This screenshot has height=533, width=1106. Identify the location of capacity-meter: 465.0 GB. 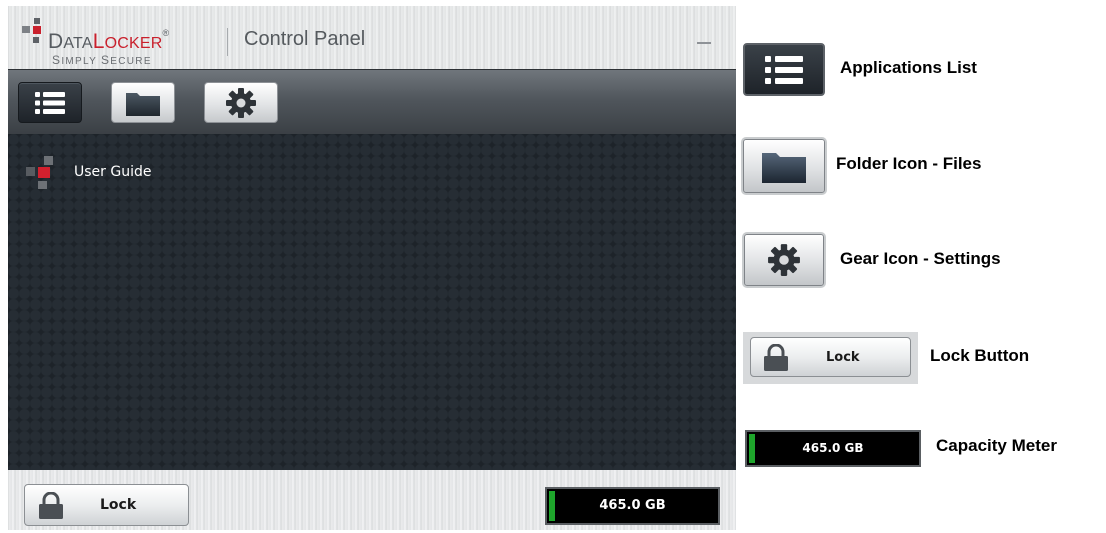
(632, 506).